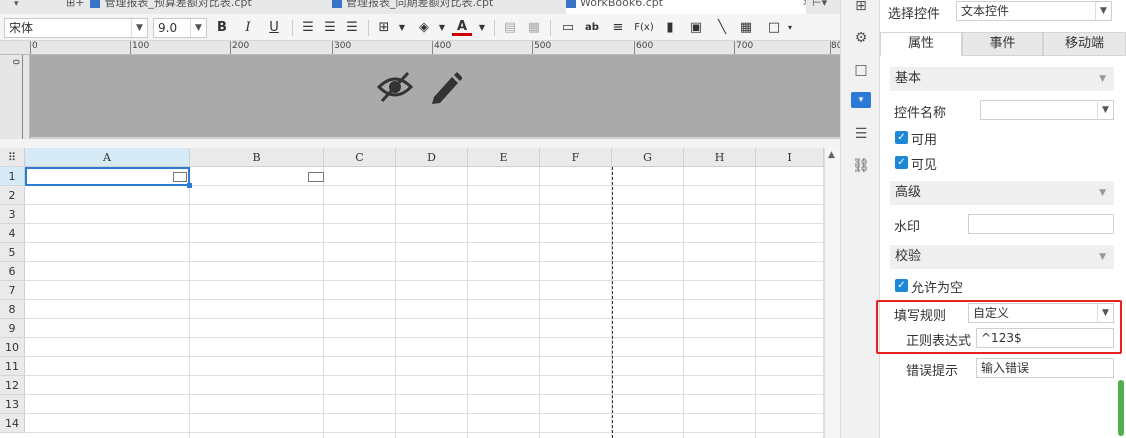 This screenshot has height=438, width=1126. I want to click on insert-list-icon: ≡, so click(618, 28).